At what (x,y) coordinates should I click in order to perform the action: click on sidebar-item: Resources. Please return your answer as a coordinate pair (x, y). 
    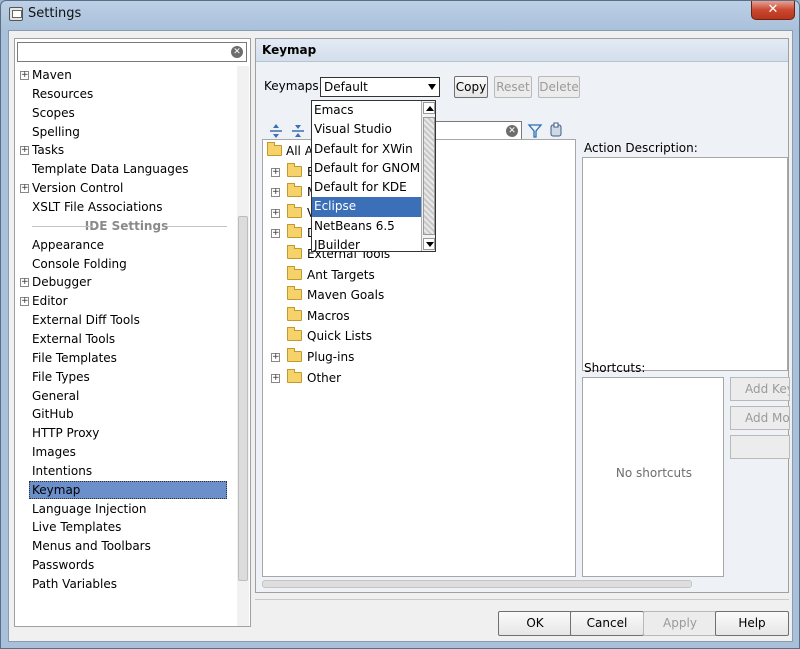
    Looking at the image, I should click on (126, 94).